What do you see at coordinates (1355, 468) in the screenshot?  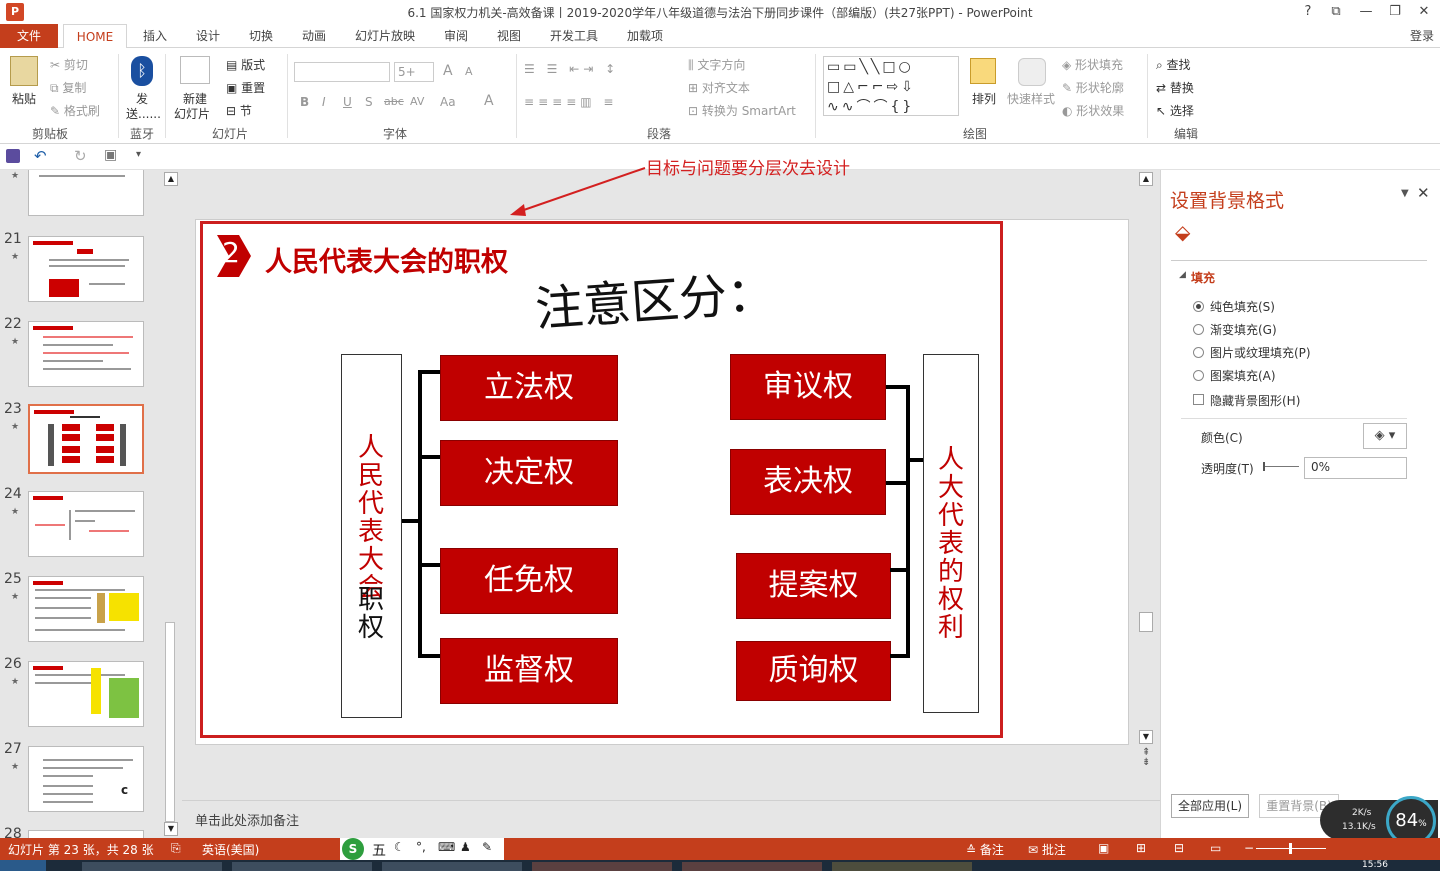 I see `transparency-input: 0%` at bounding box center [1355, 468].